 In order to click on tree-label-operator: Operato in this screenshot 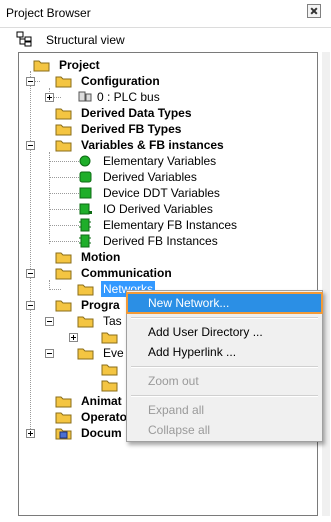, I will do `click(104, 417)`.